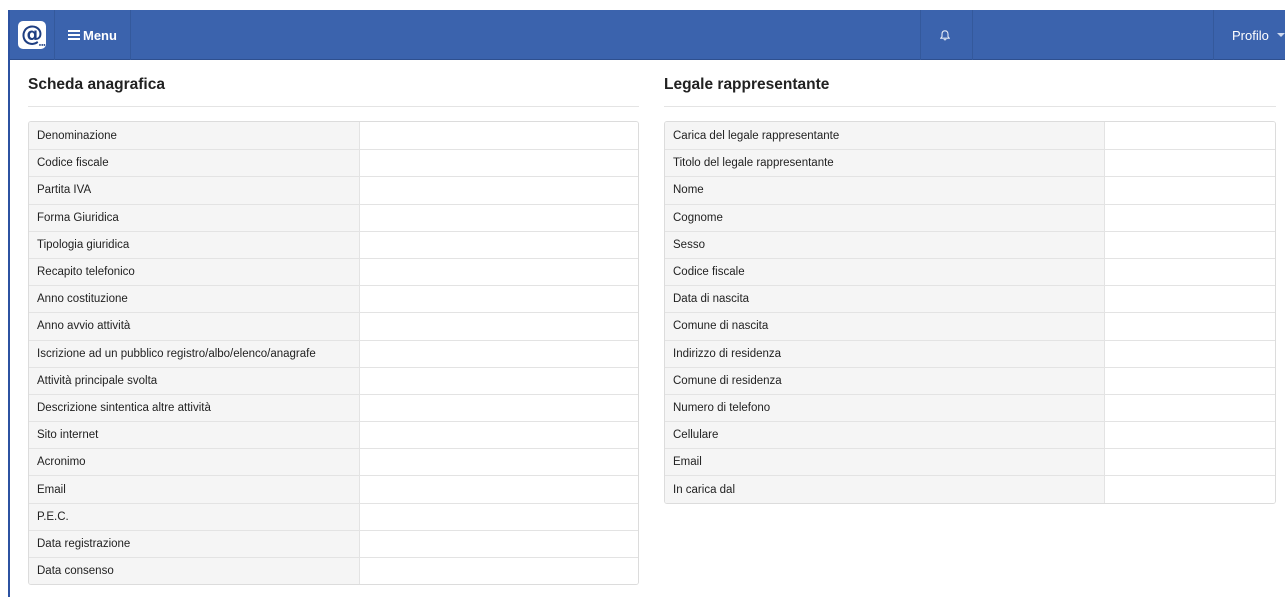 The width and height of the screenshot is (1285, 597). I want to click on table-row: Numero di telefono, so click(970, 407).